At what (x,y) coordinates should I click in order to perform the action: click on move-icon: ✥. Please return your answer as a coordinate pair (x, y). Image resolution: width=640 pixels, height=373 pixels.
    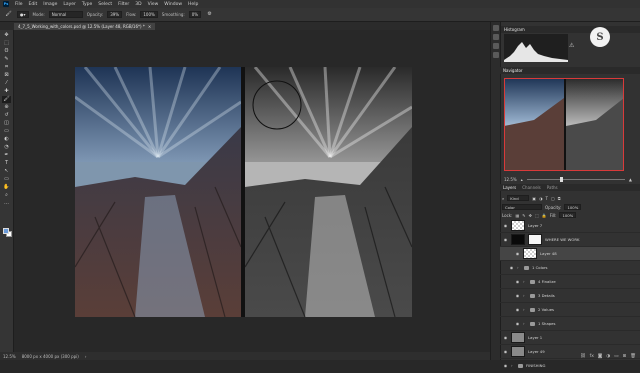
    Looking at the image, I should click on (6, 35).